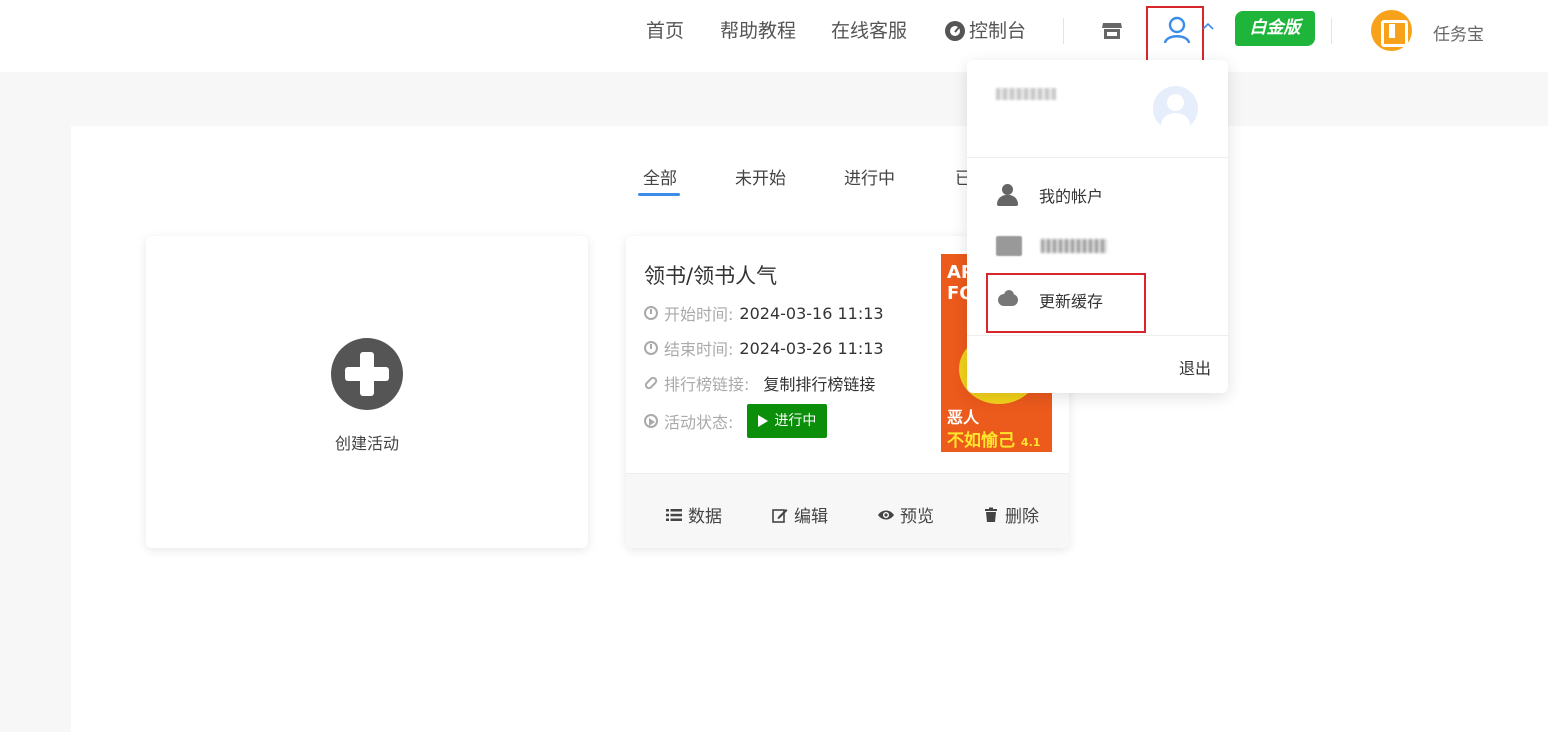  I want to click on delete-button: 删除, so click(1011, 514).